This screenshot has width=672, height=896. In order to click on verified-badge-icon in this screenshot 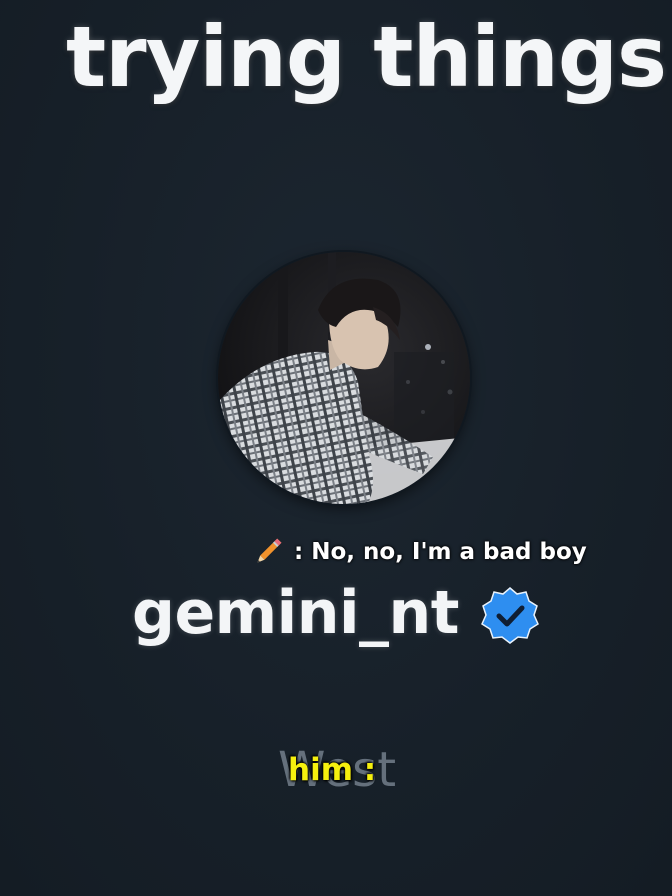, I will do `click(509, 615)`.